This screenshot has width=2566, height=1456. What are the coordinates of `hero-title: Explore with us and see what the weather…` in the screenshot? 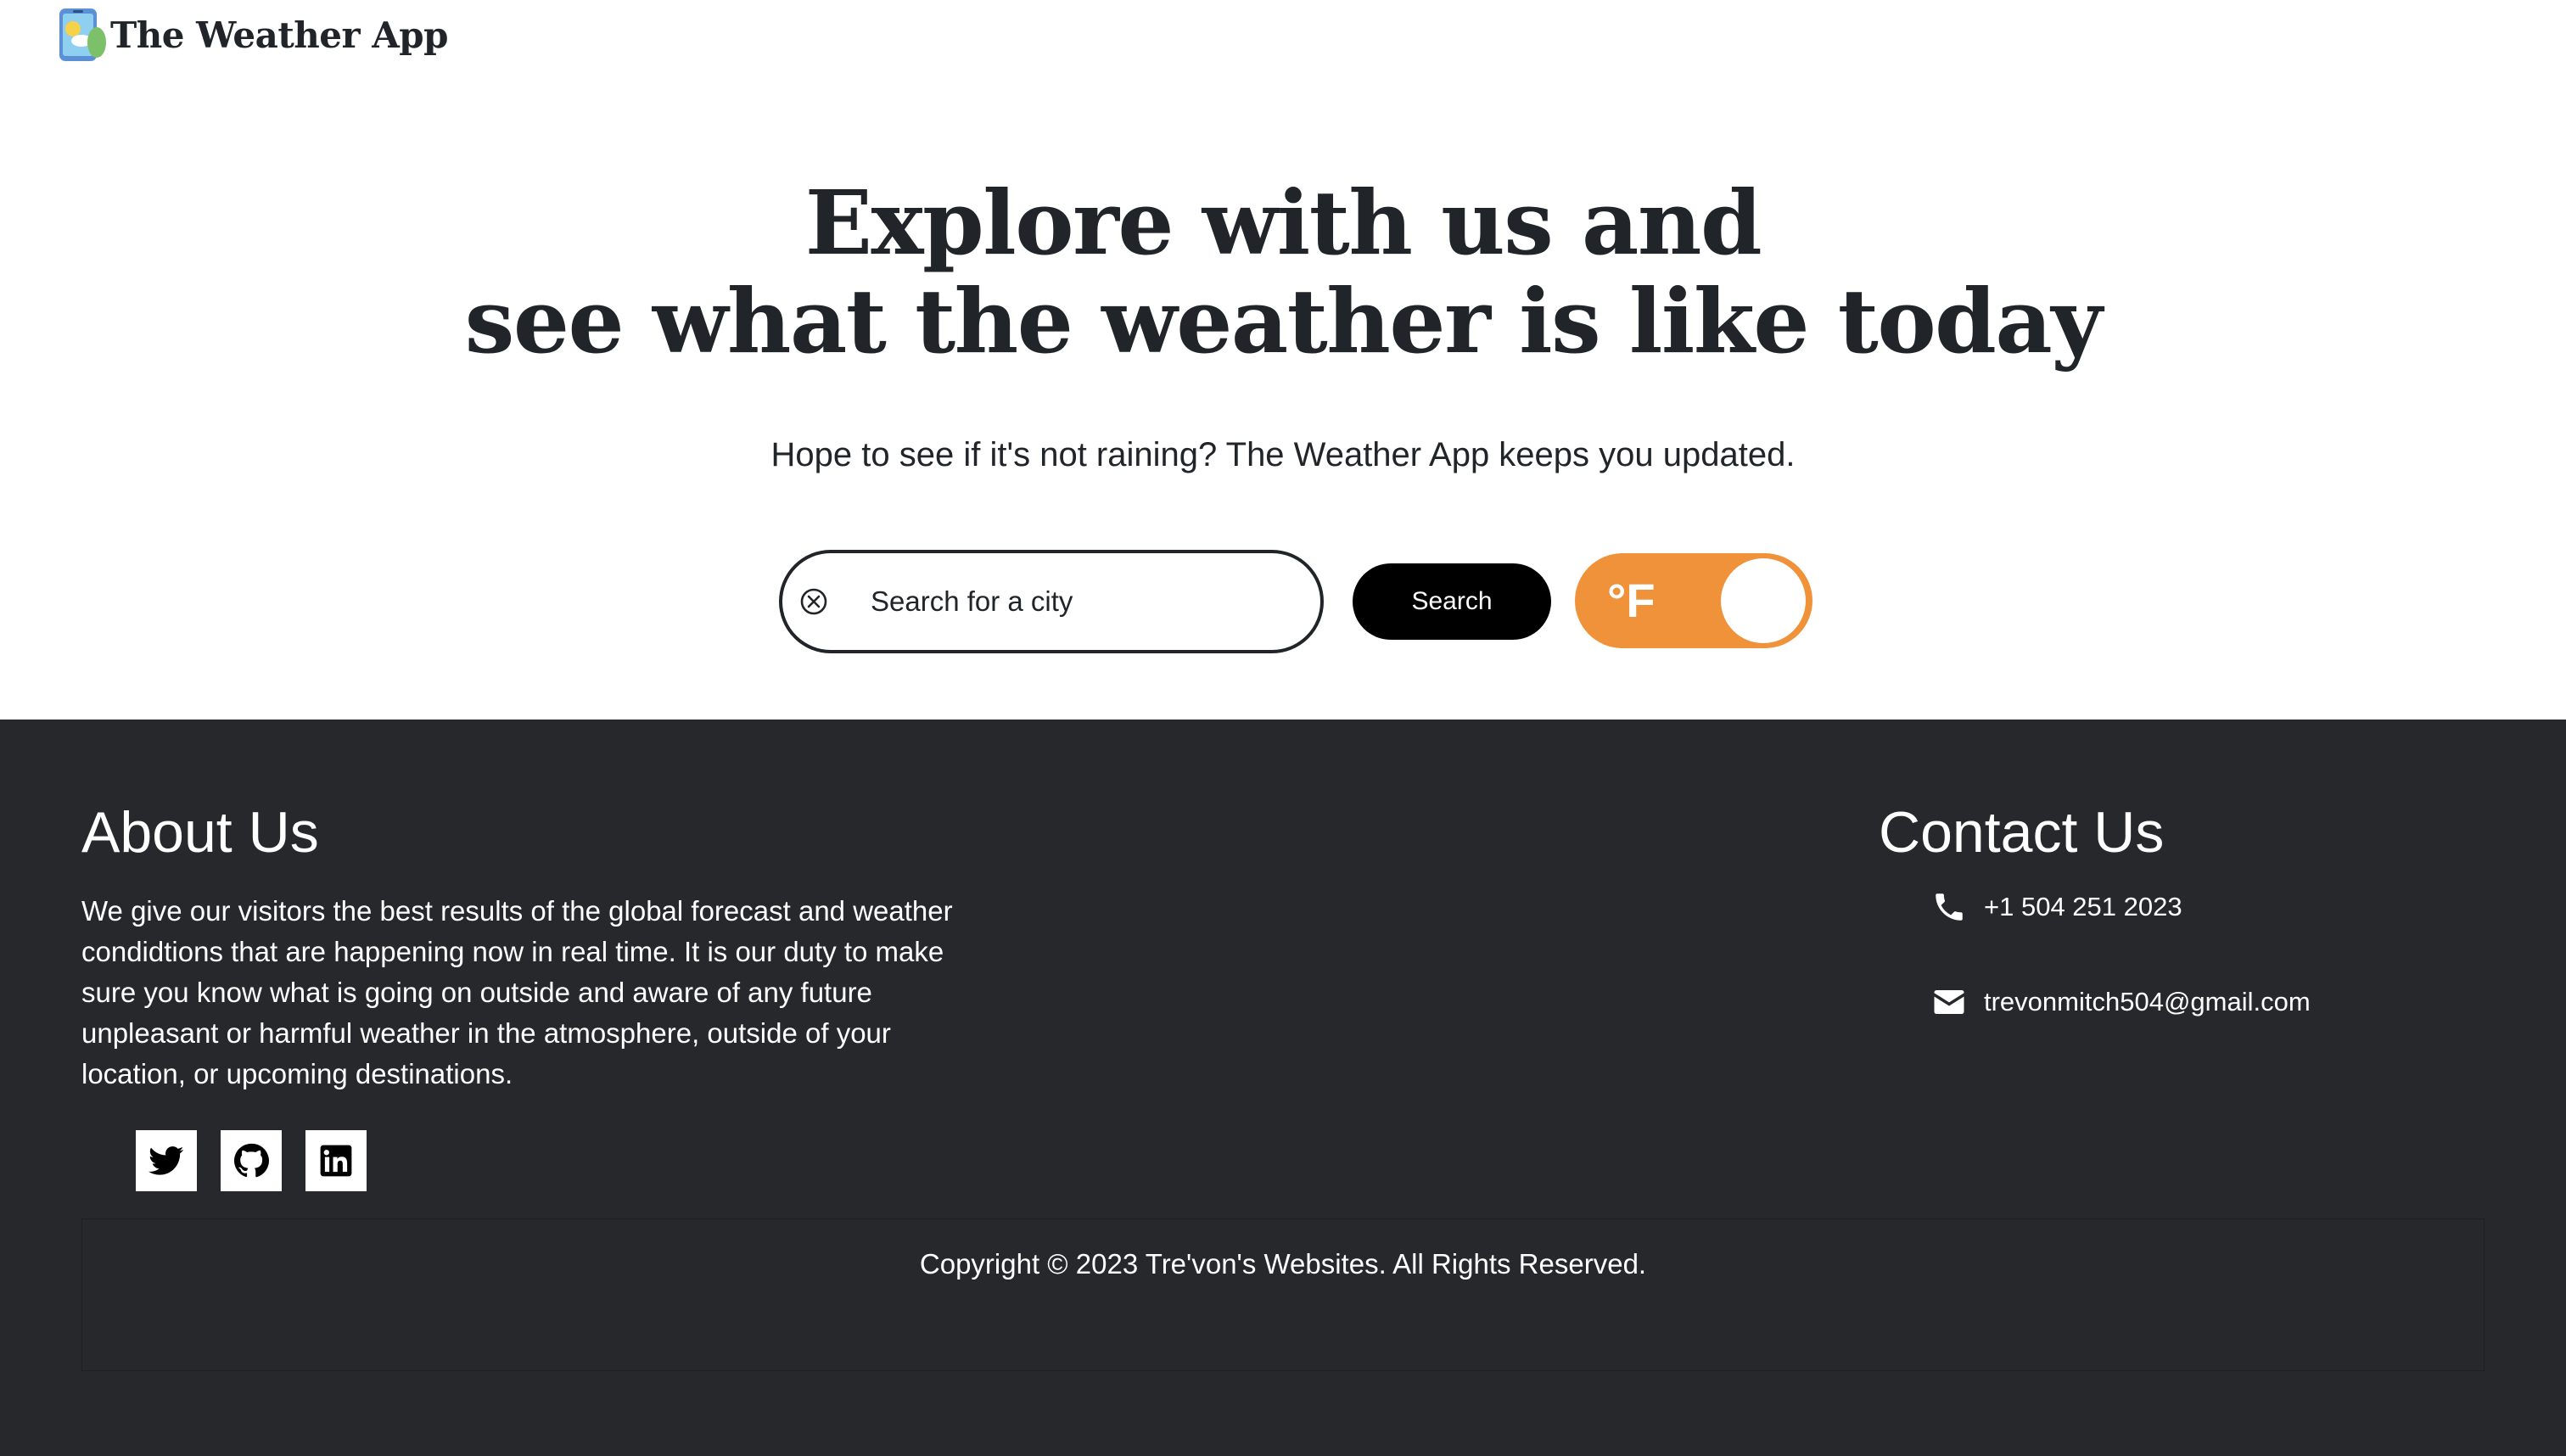 It's located at (1283, 272).